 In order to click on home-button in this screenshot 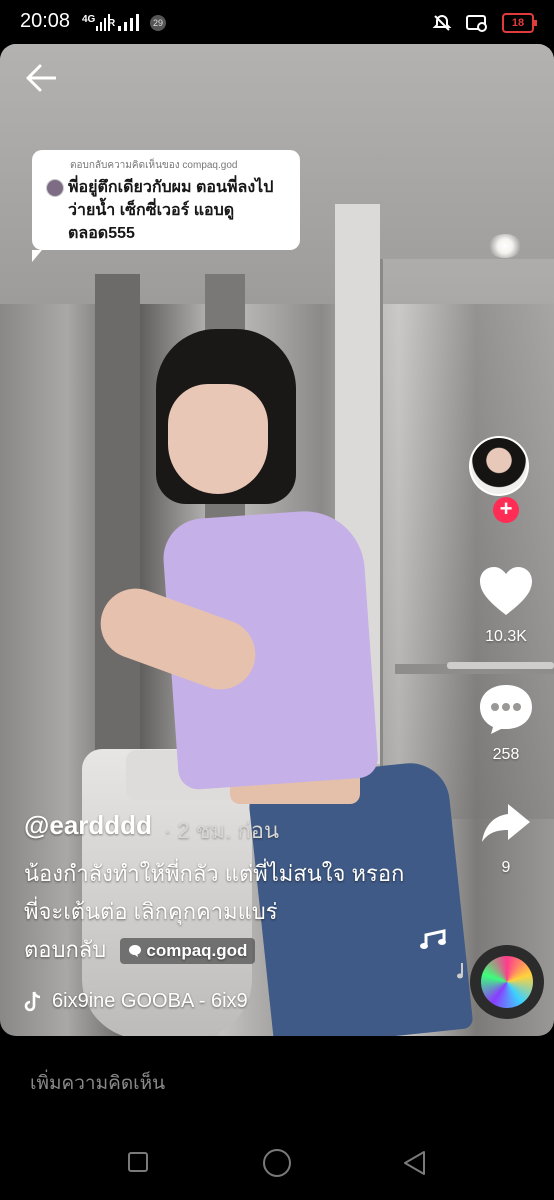, I will do `click(277, 1163)`.